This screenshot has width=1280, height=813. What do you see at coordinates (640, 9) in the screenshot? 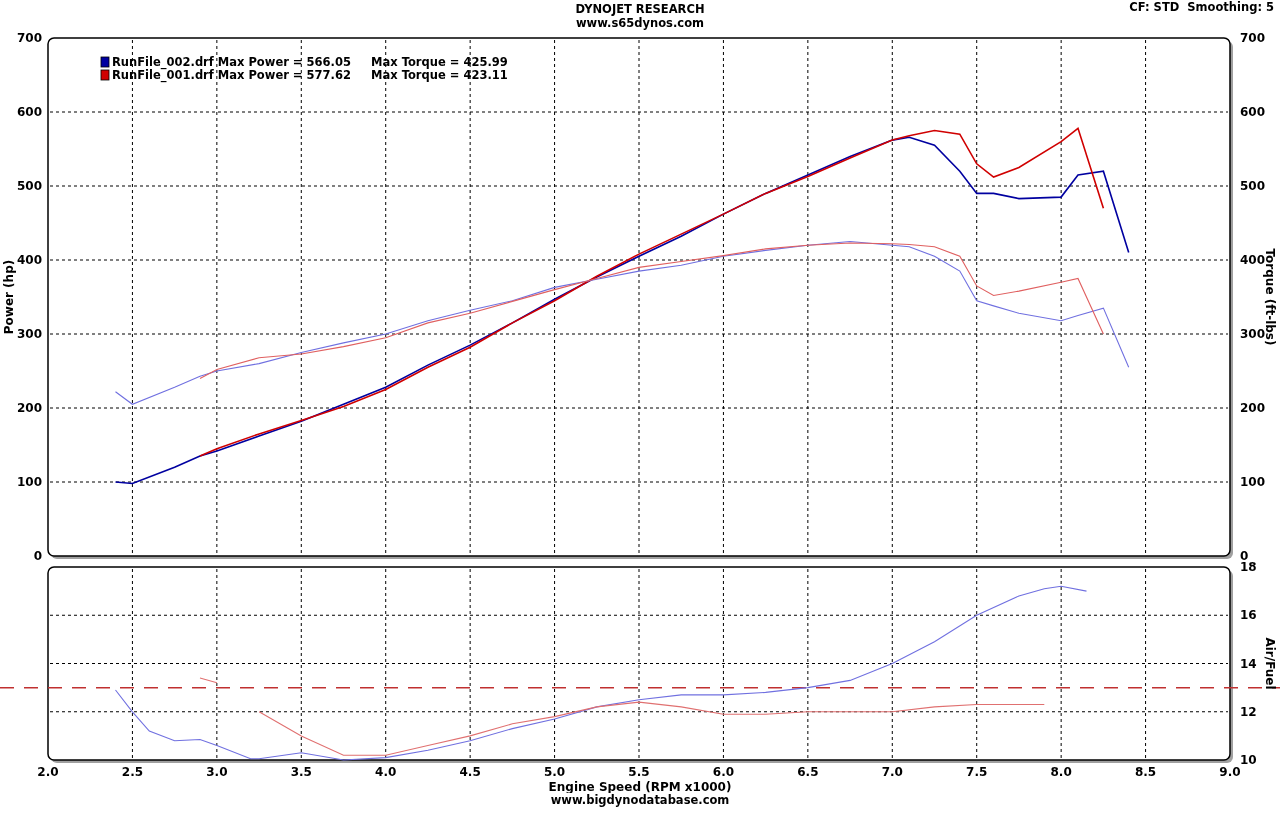
I see `report-title: DYNOJET RESEARCH` at bounding box center [640, 9].